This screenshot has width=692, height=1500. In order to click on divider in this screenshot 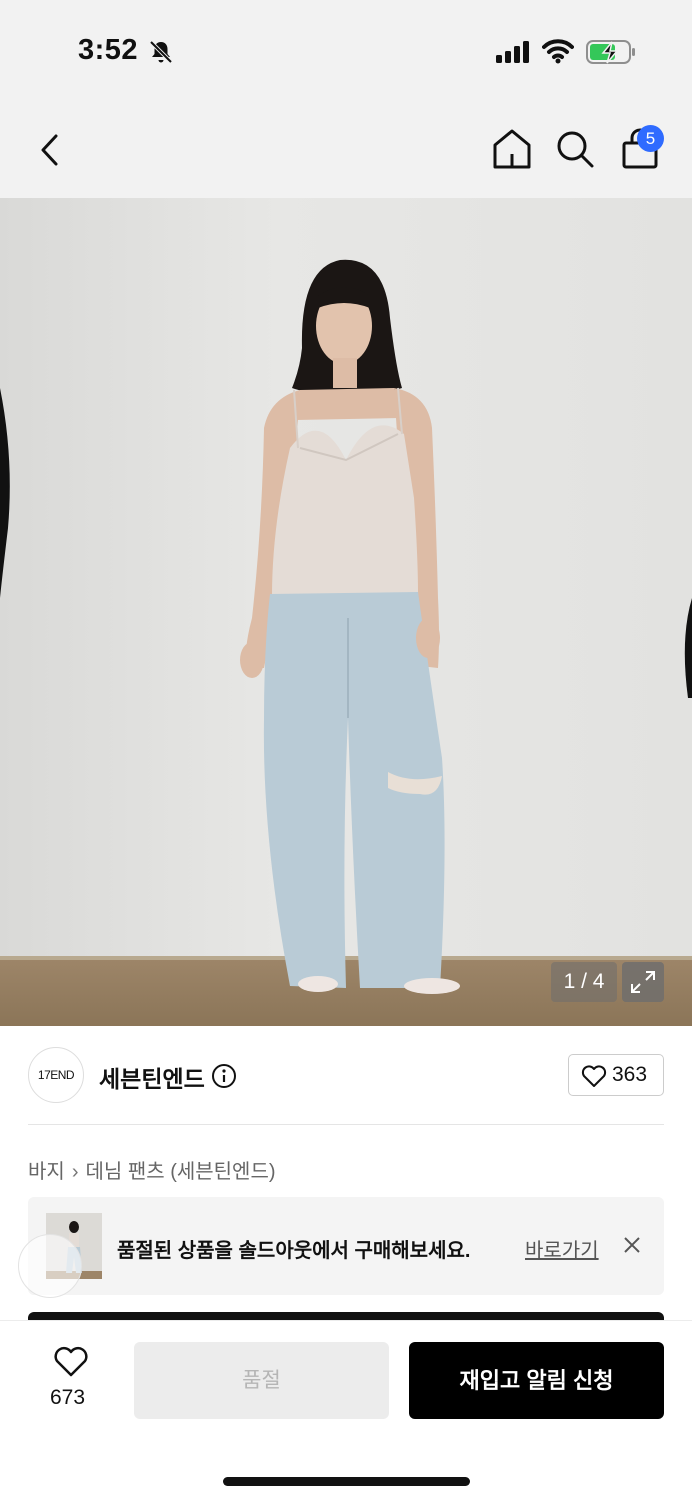, I will do `click(346, 1124)`.